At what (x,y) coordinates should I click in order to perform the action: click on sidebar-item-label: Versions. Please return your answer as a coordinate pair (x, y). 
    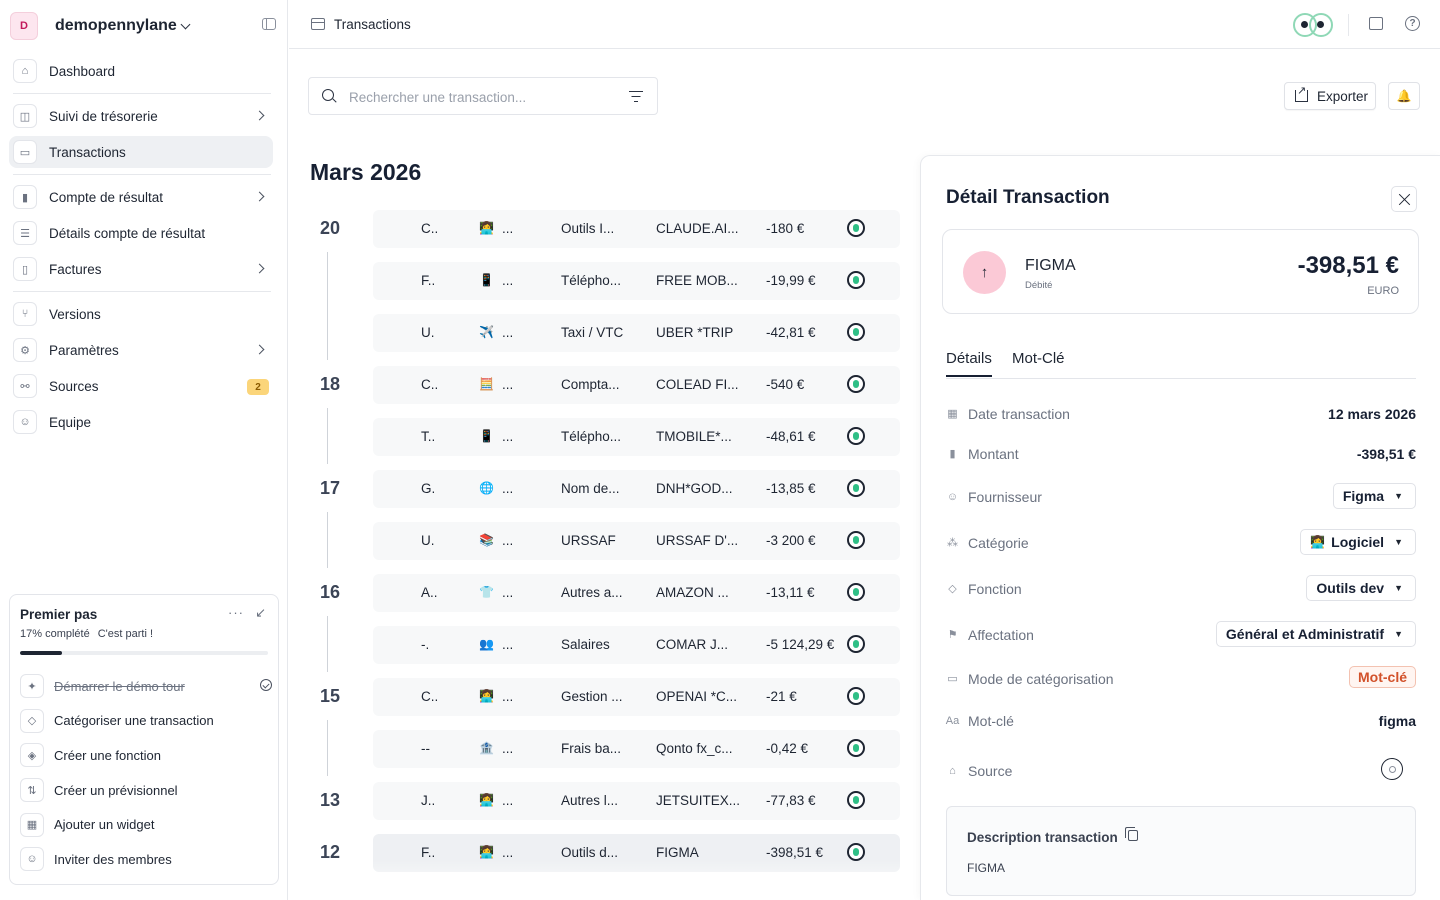
    Looking at the image, I should click on (75, 314).